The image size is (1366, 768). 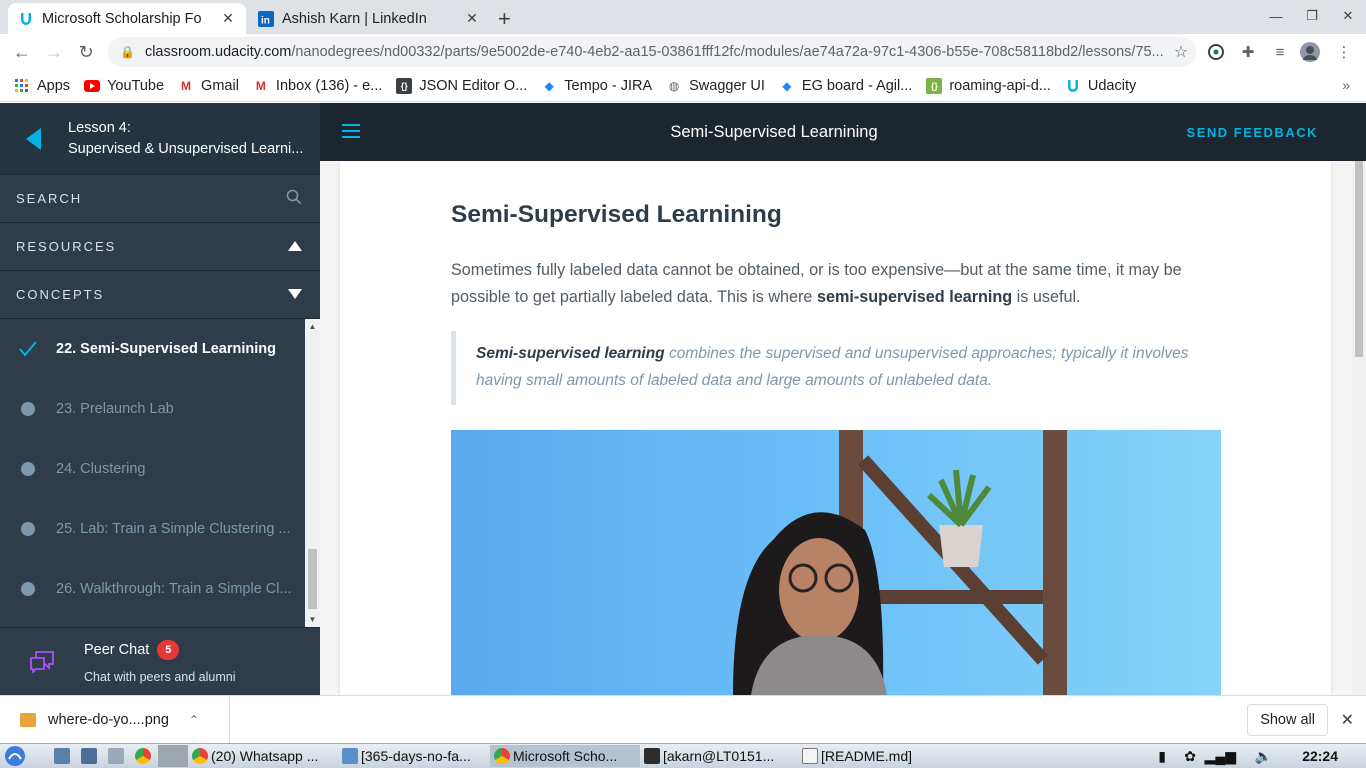 What do you see at coordinates (266, 18) in the screenshot?
I see `linkedin-icon: in` at bounding box center [266, 18].